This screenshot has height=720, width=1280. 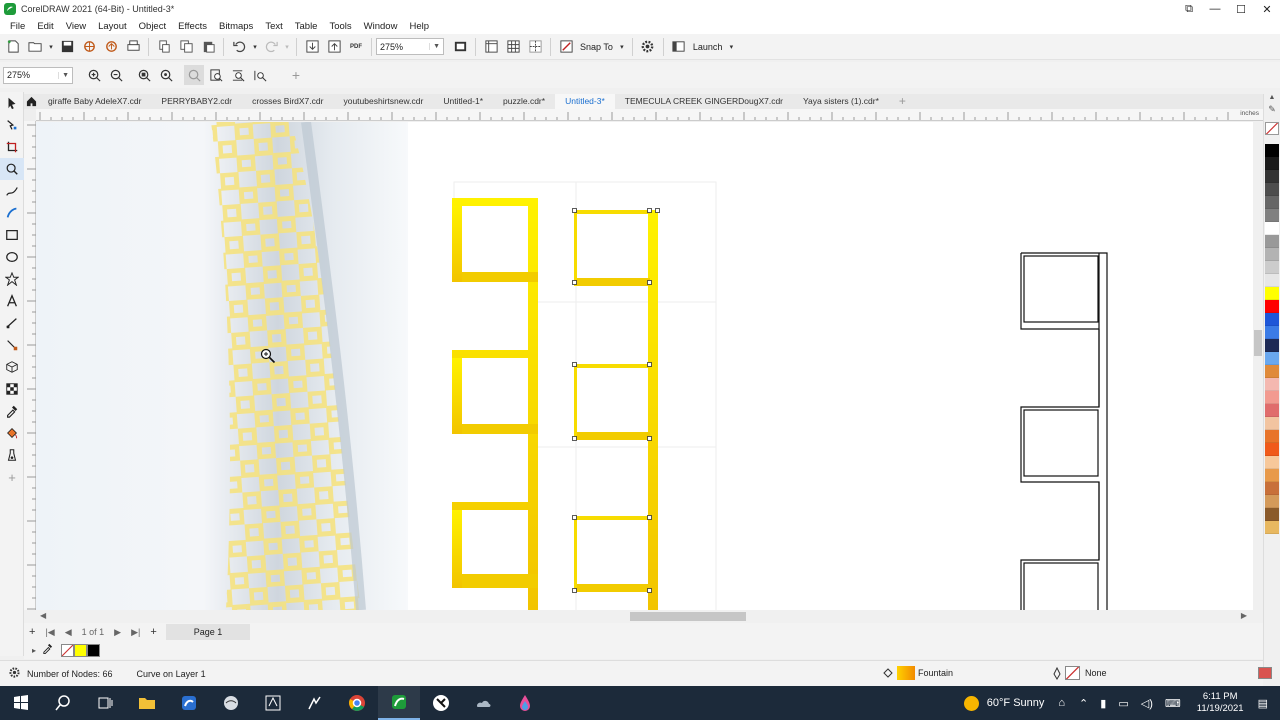 What do you see at coordinates (147, 703) in the screenshot?
I see `file-explorer-icon` at bounding box center [147, 703].